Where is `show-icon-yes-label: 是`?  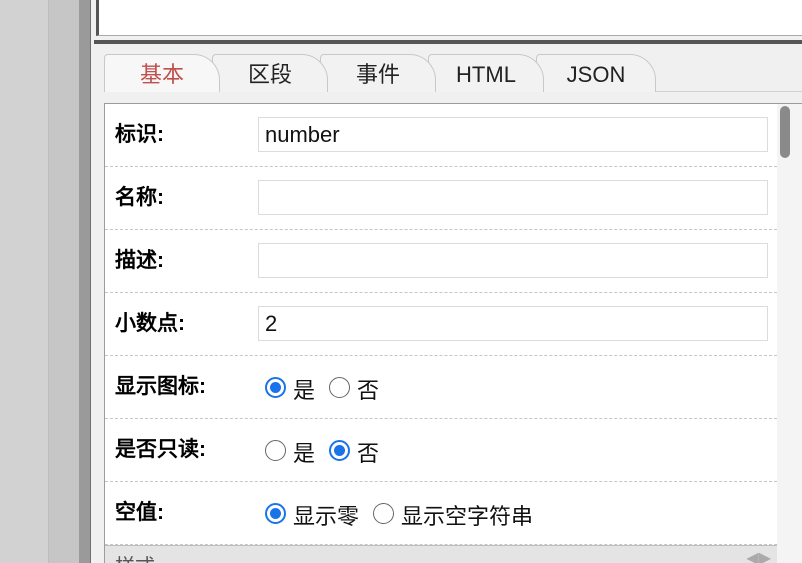 show-icon-yes-label: 是 is located at coordinates (304, 390).